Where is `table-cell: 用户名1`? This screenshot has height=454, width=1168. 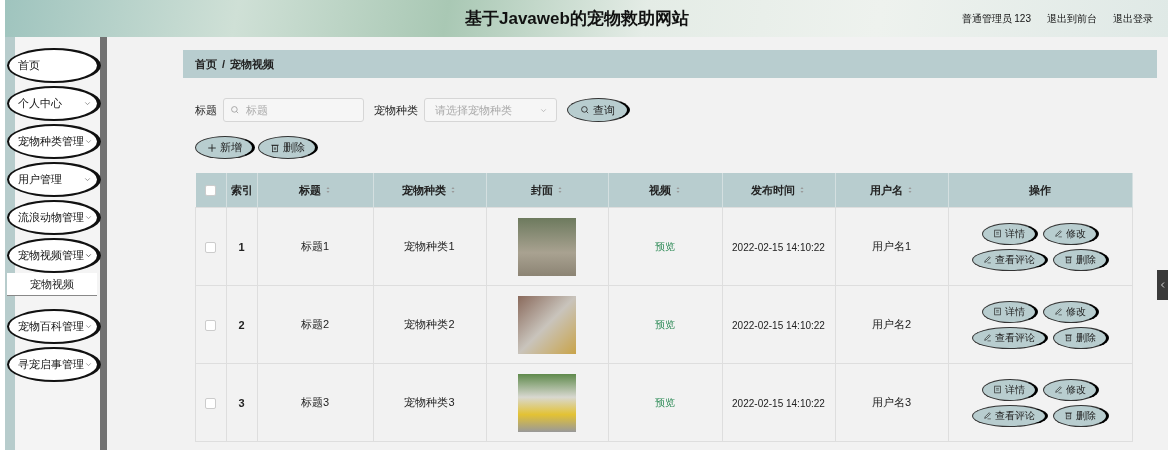
table-cell: 用户名1 is located at coordinates (891, 246).